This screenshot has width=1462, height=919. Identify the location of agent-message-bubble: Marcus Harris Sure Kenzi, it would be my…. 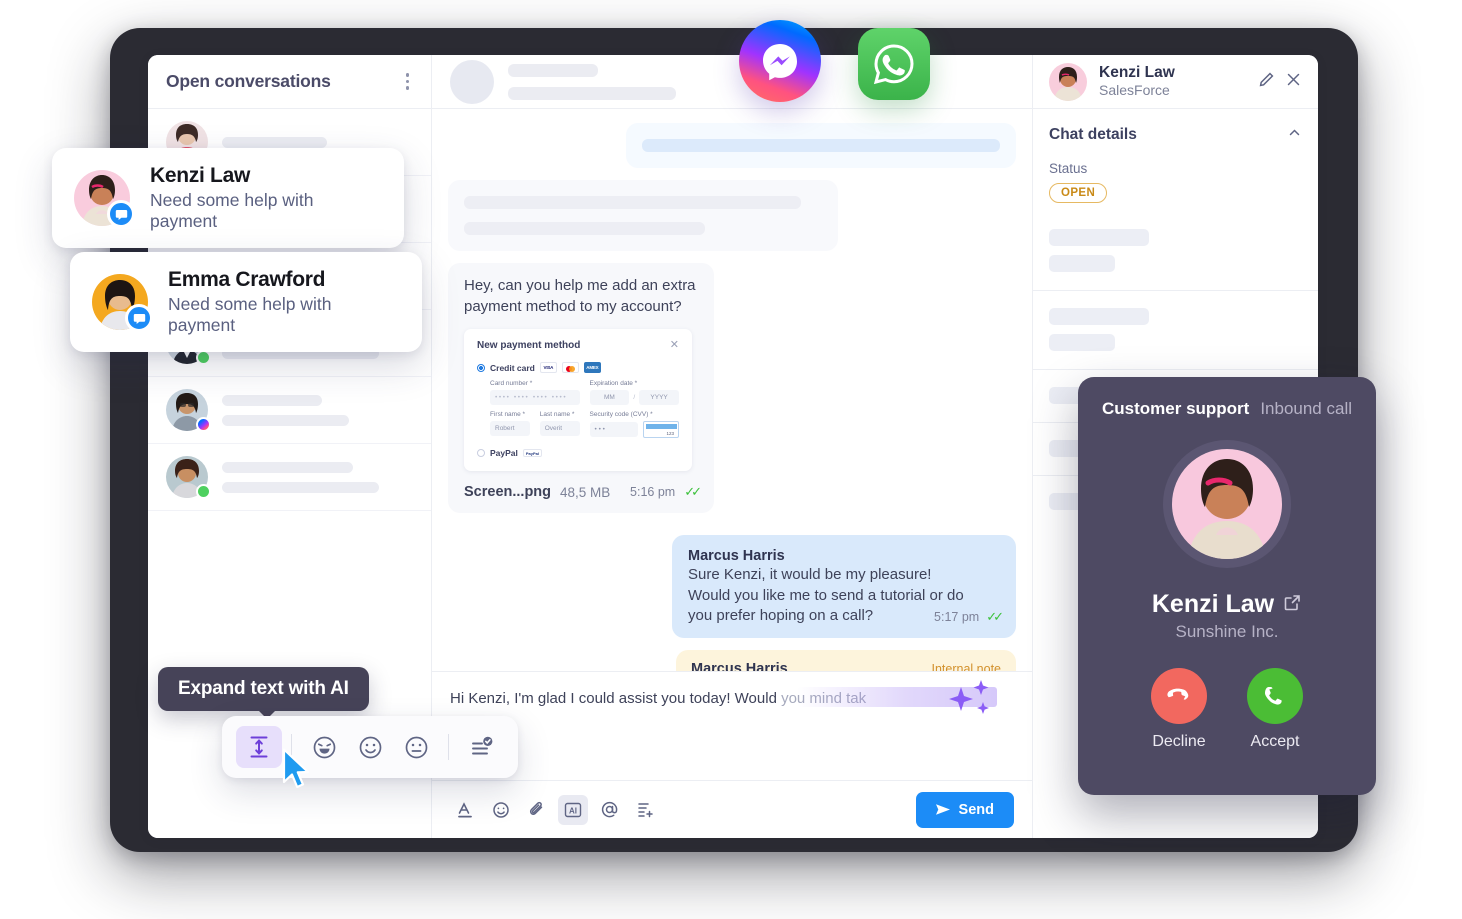
(844, 587).